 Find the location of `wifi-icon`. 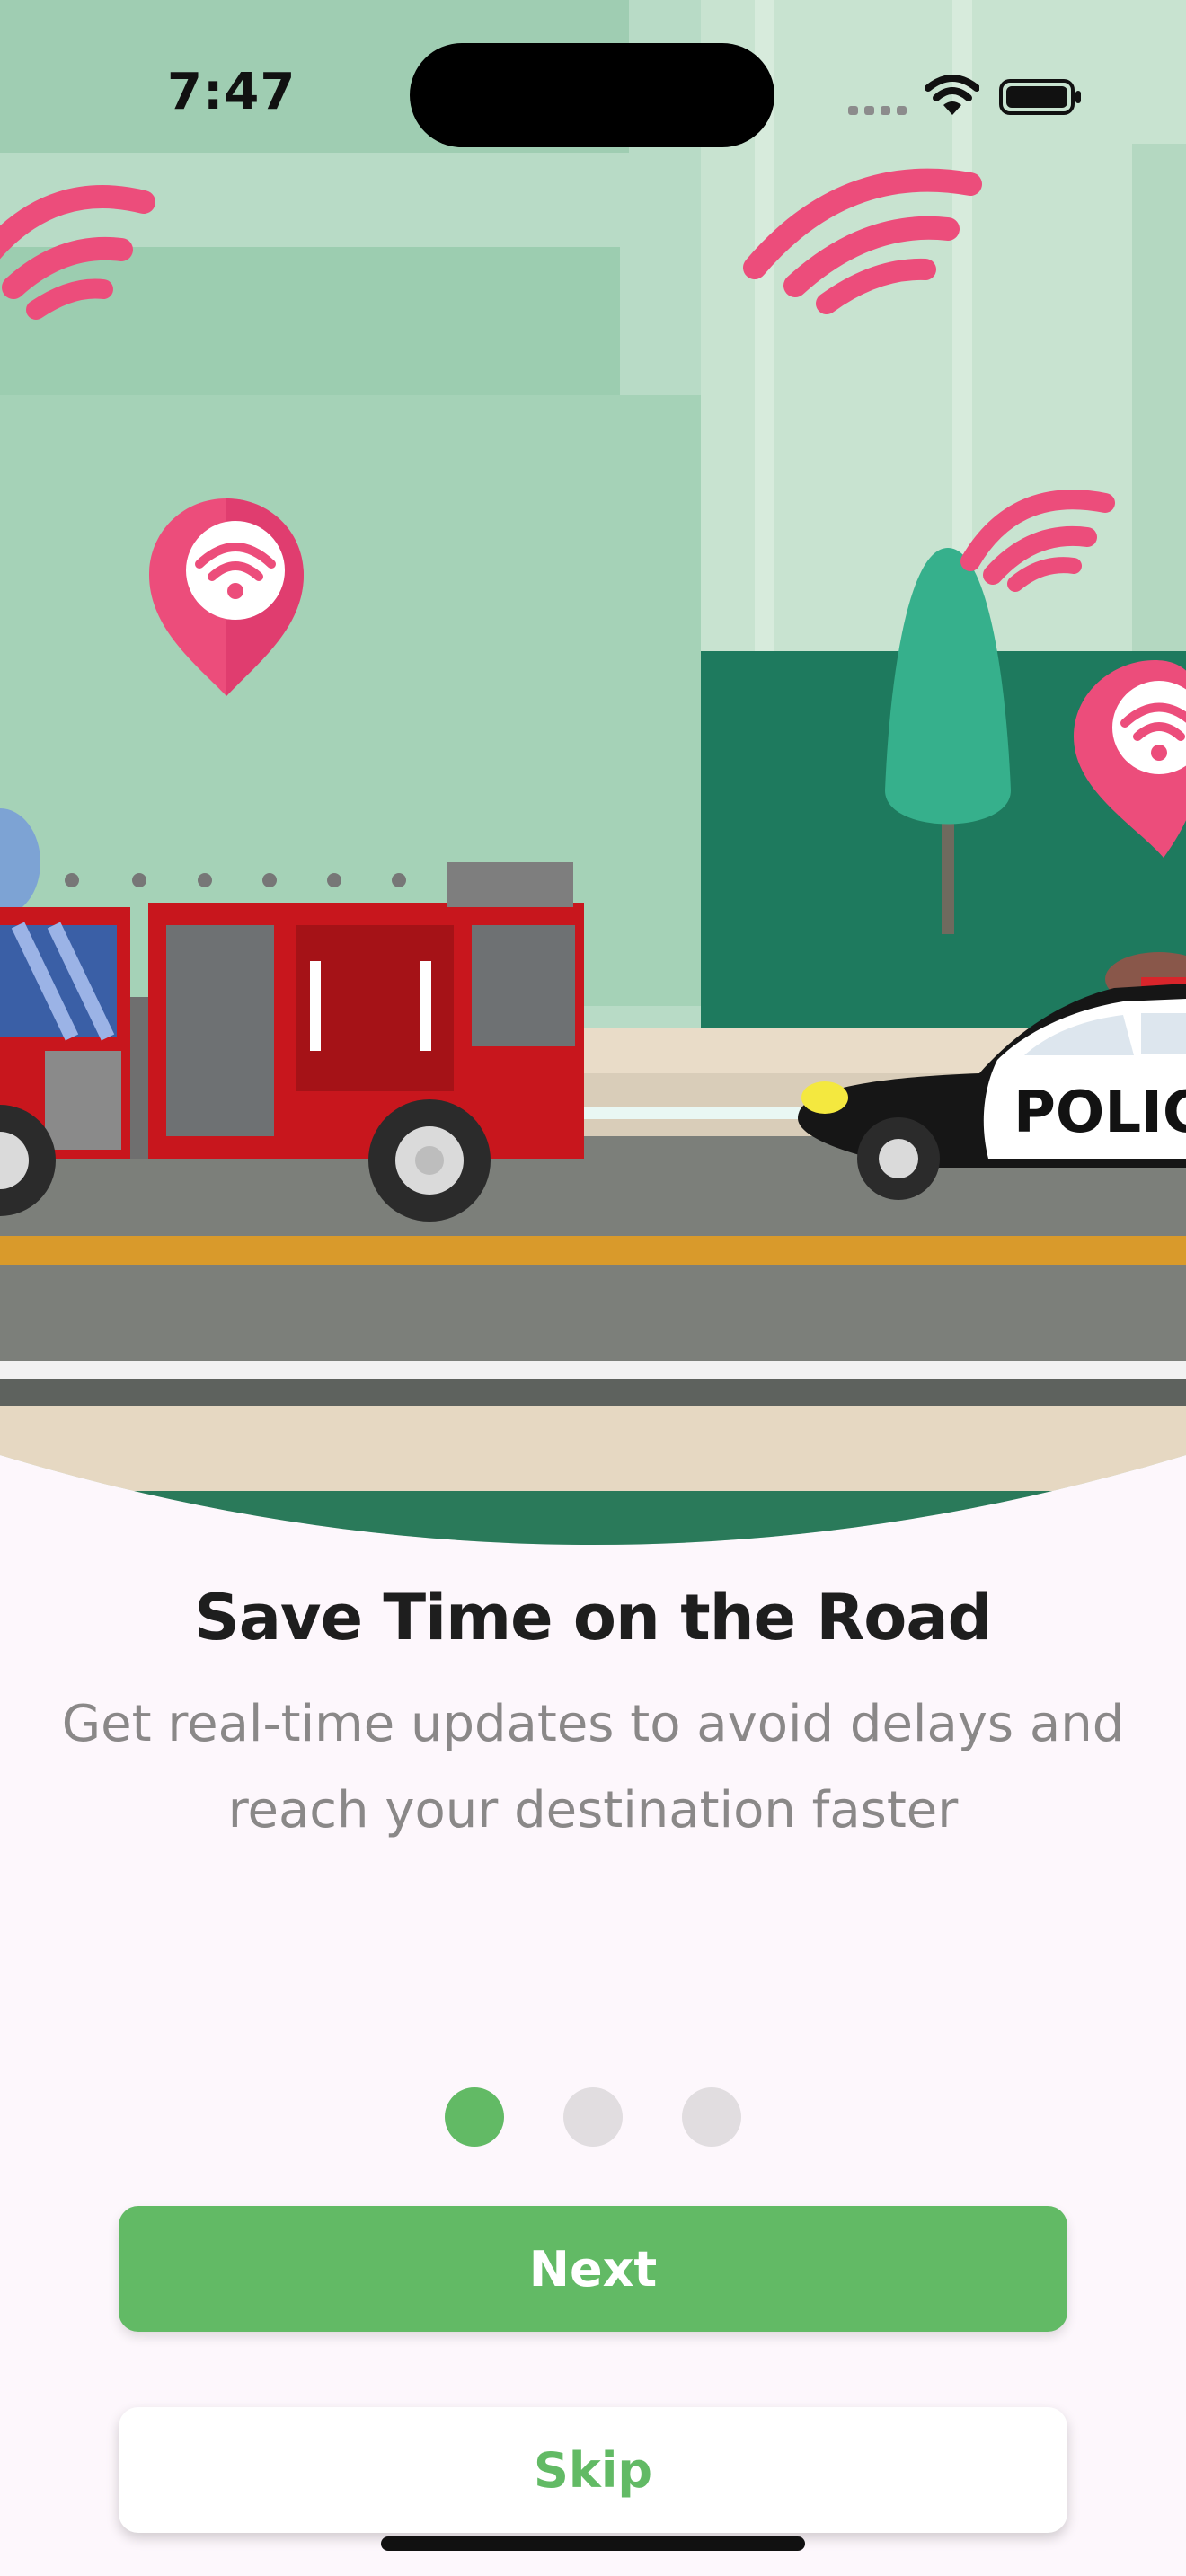

wifi-icon is located at coordinates (952, 95).